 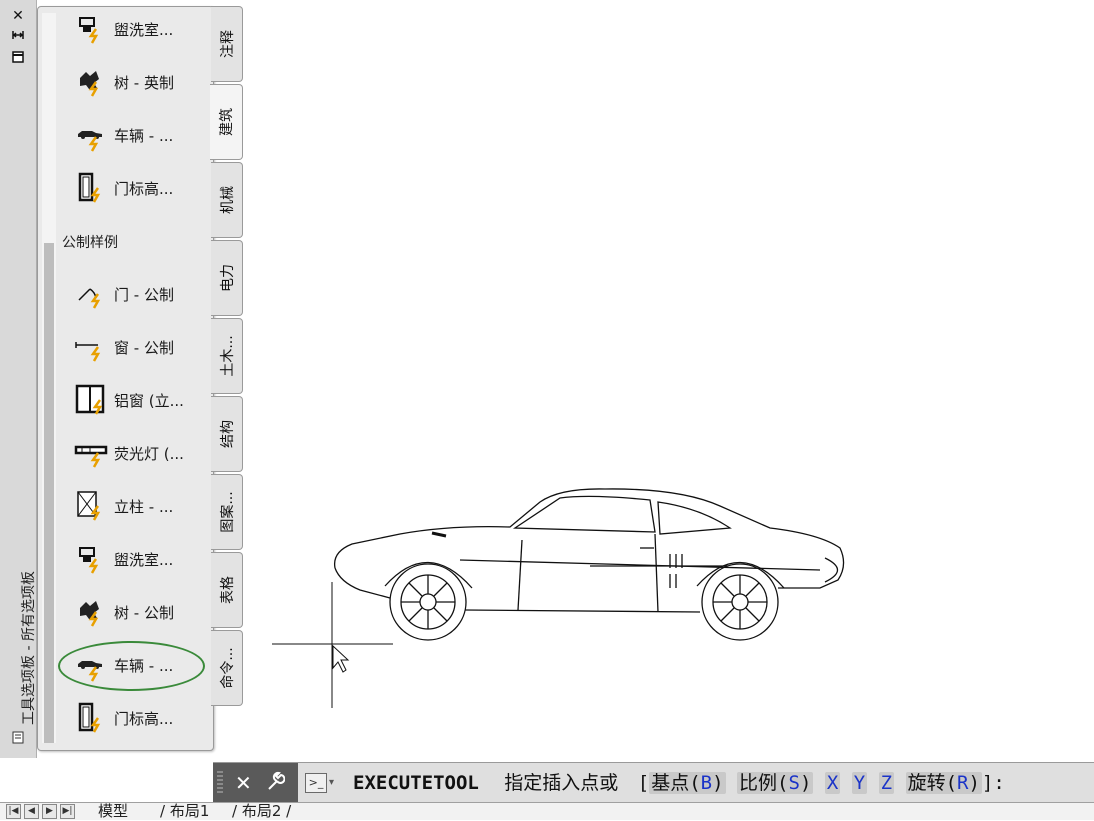 What do you see at coordinates (589, 564) in the screenshot?
I see `car-block-preview` at bounding box center [589, 564].